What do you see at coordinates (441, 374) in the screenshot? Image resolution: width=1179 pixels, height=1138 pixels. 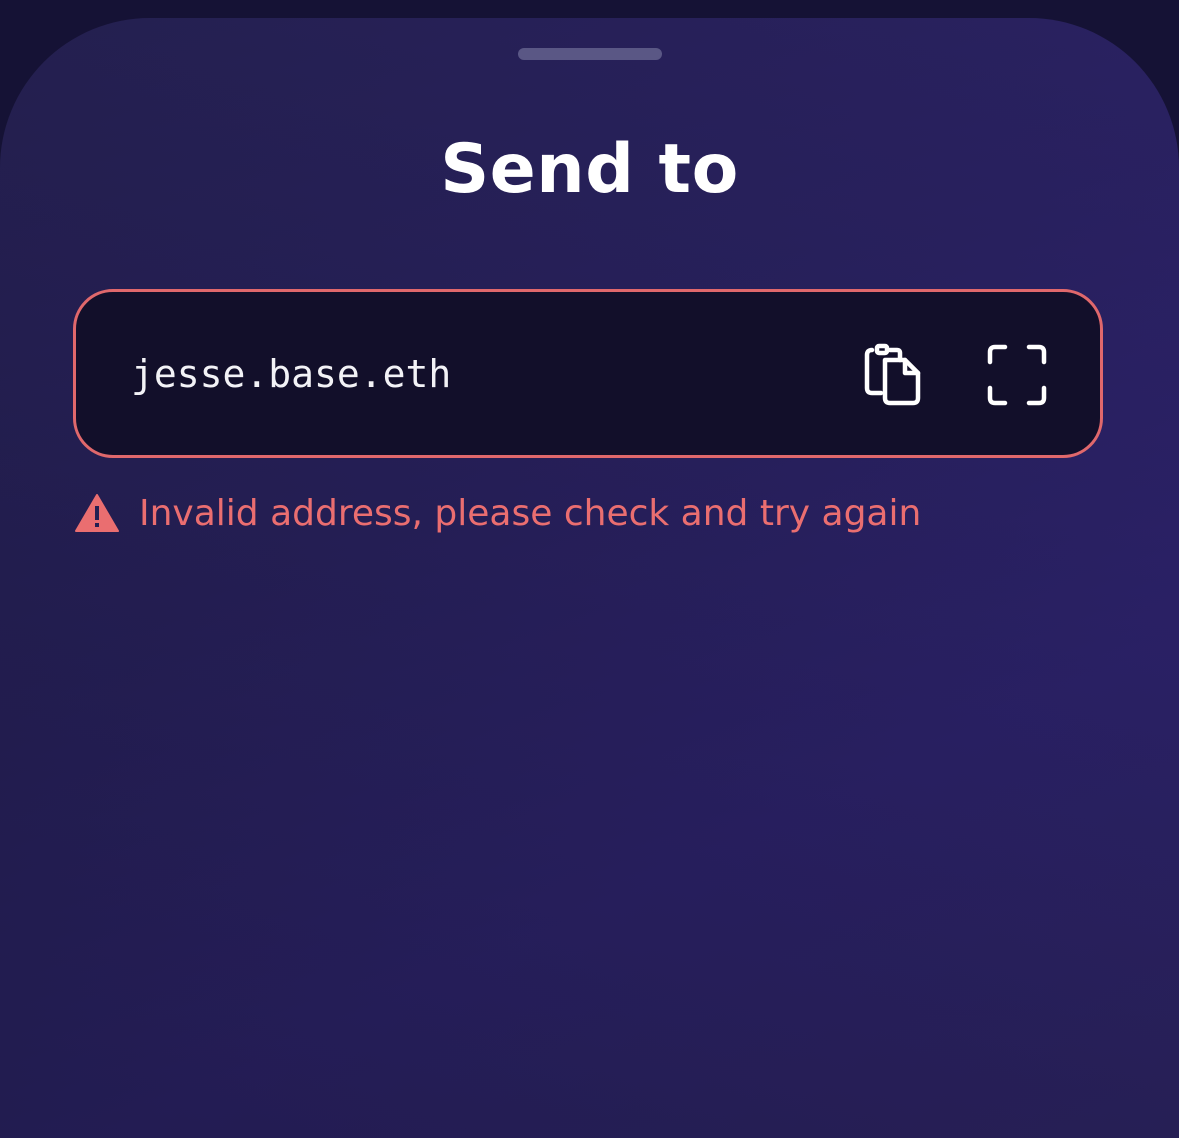 I see `recipient-address-input` at bounding box center [441, 374].